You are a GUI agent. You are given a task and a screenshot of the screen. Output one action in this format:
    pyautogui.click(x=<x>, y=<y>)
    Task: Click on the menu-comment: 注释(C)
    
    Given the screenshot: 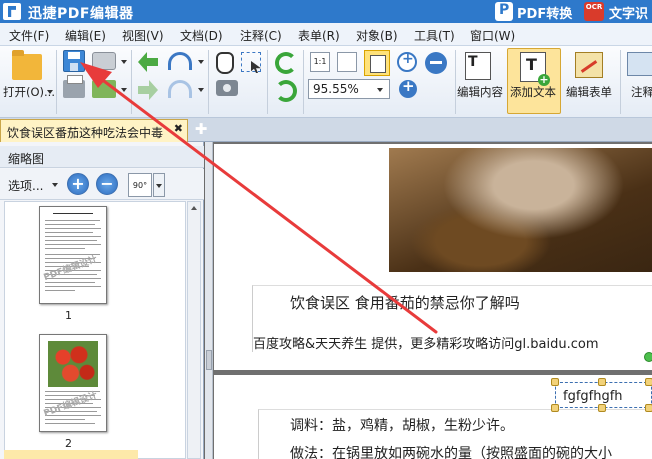 What is the action you would take?
    pyautogui.click(x=261, y=35)
    